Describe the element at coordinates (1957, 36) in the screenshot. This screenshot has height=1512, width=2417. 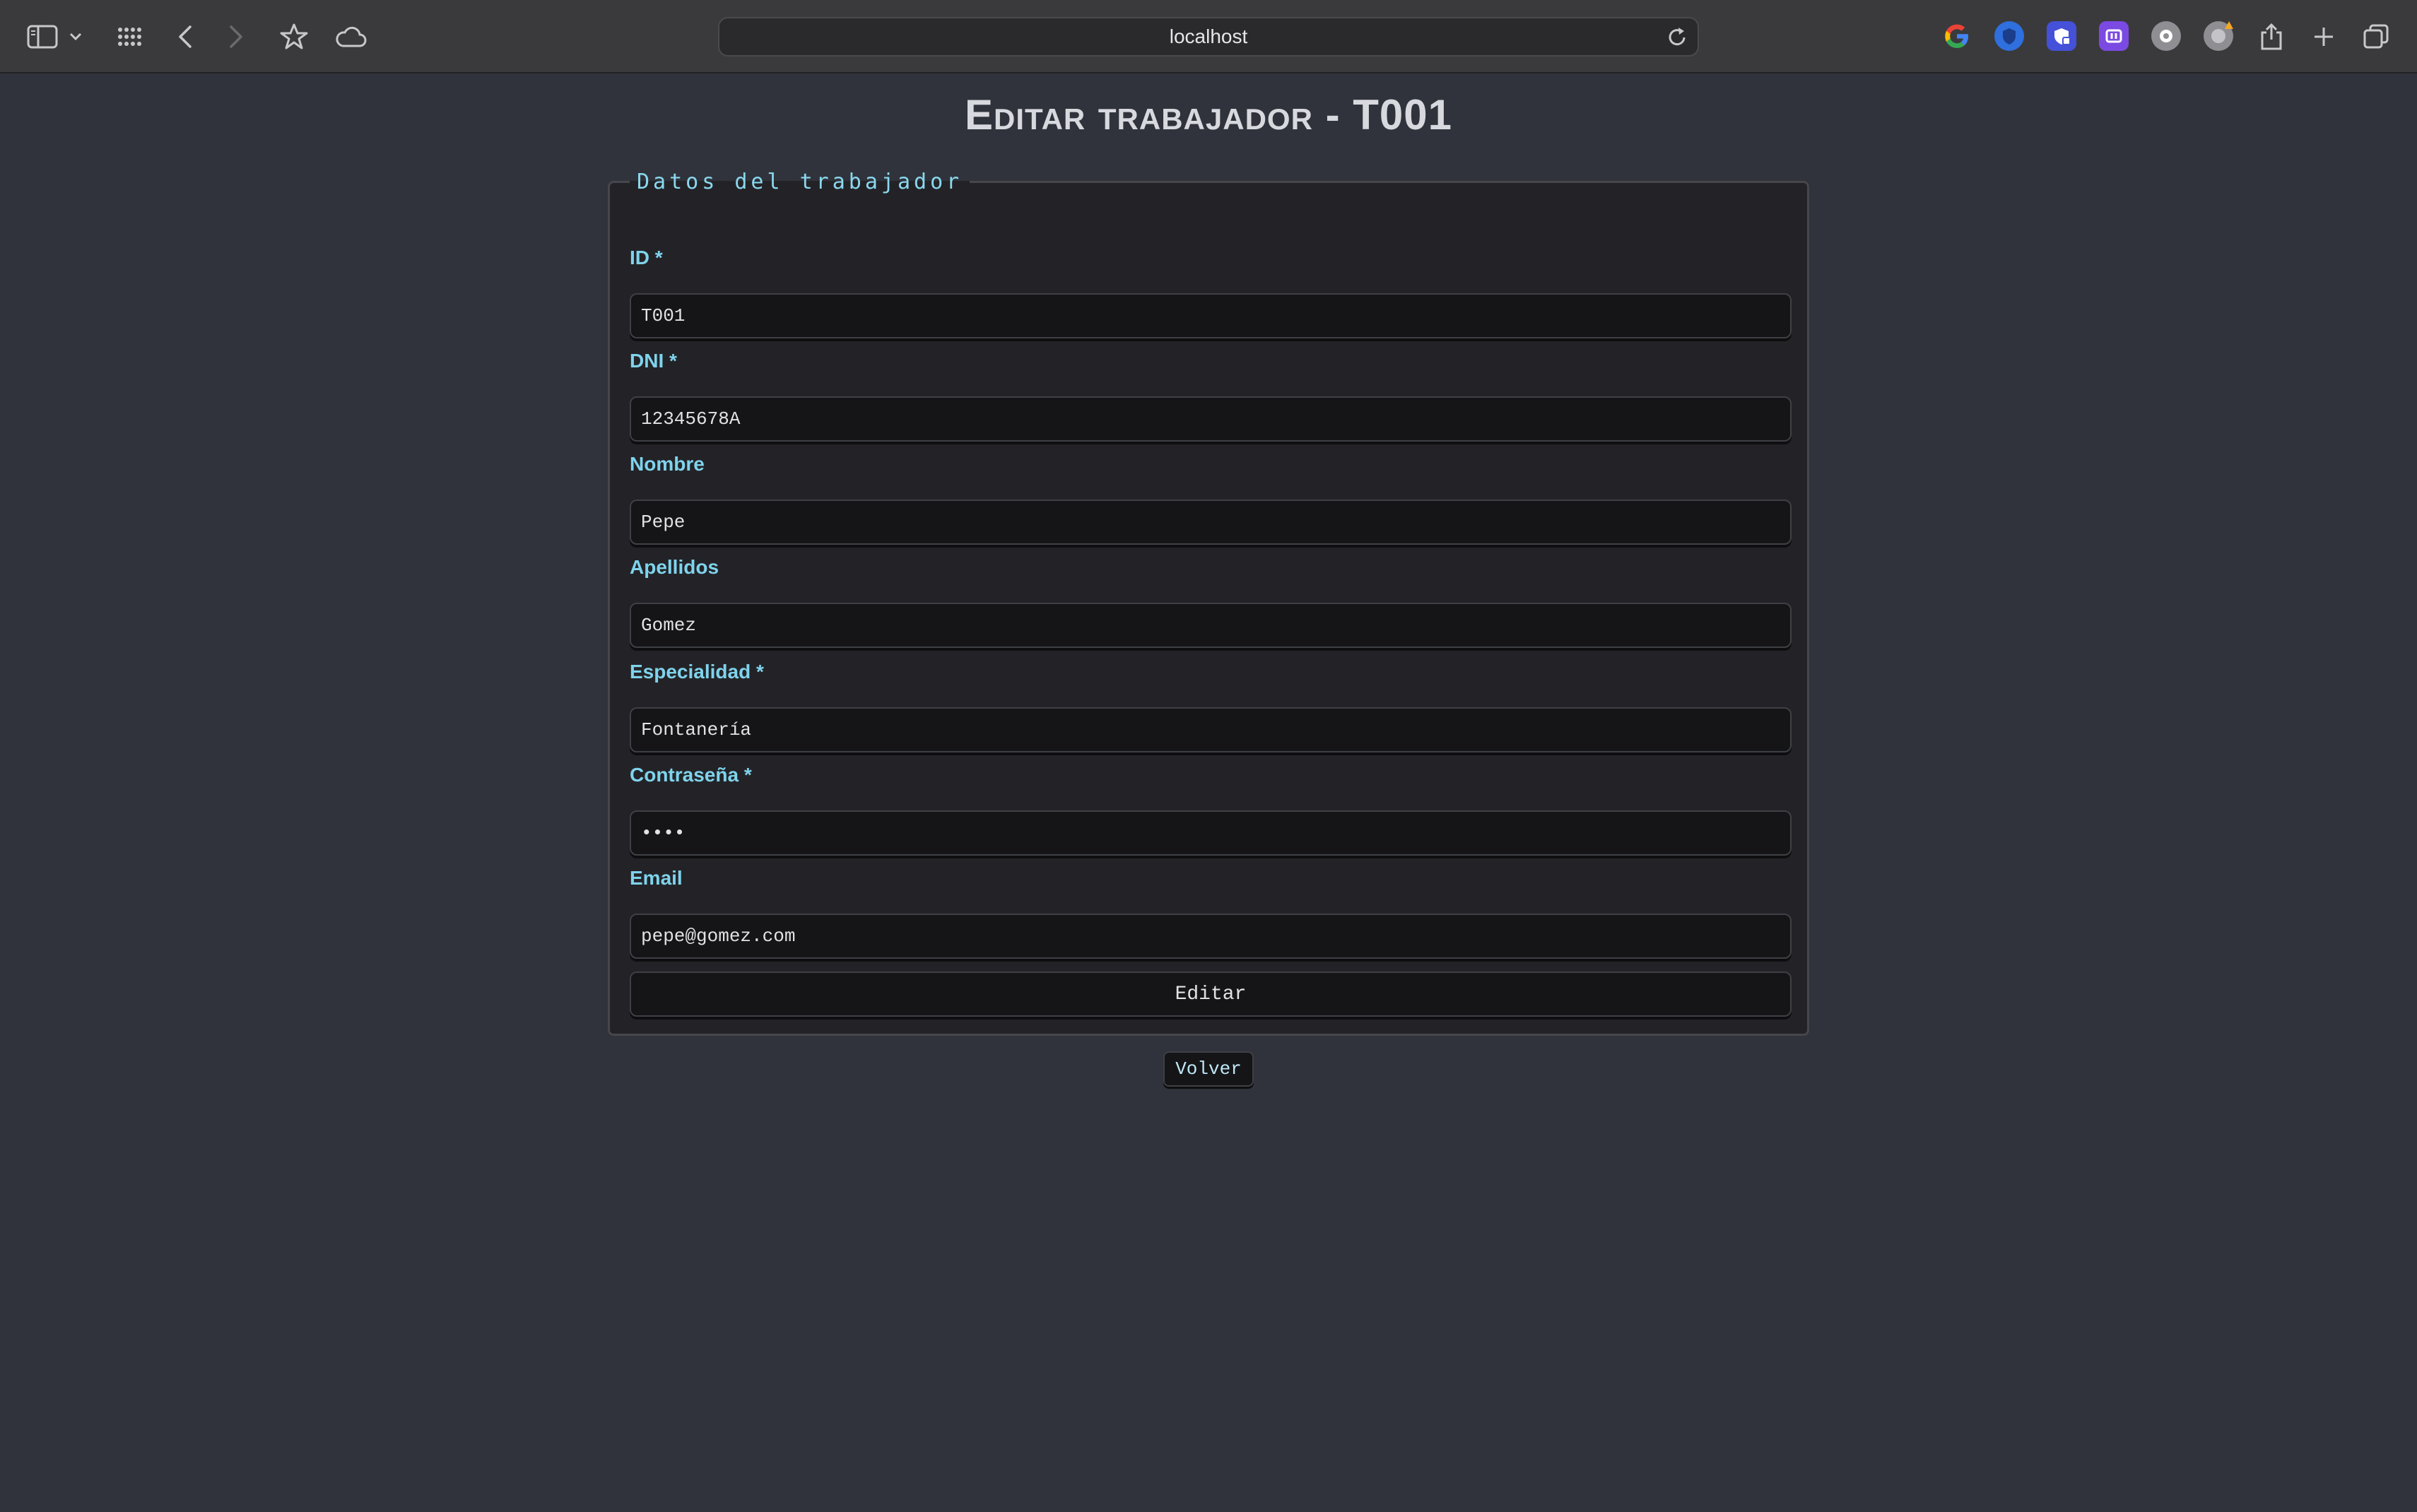
I see `google-extension-icon` at that location.